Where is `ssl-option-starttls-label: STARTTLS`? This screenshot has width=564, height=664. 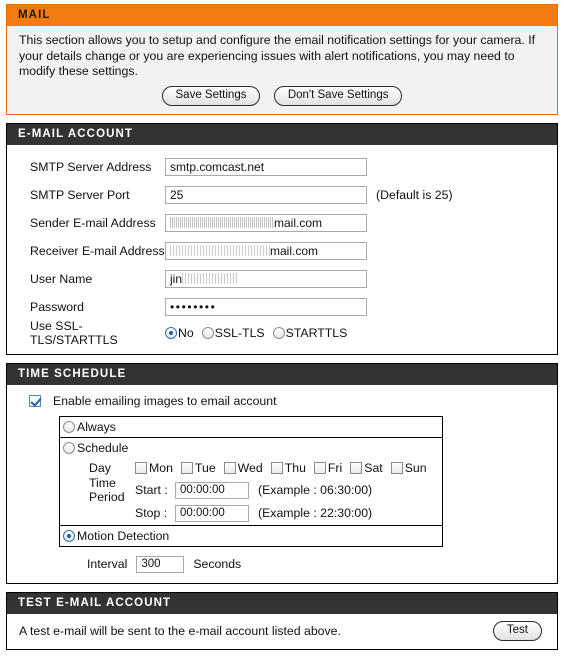 ssl-option-starttls-label: STARTTLS is located at coordinates (316, 332).